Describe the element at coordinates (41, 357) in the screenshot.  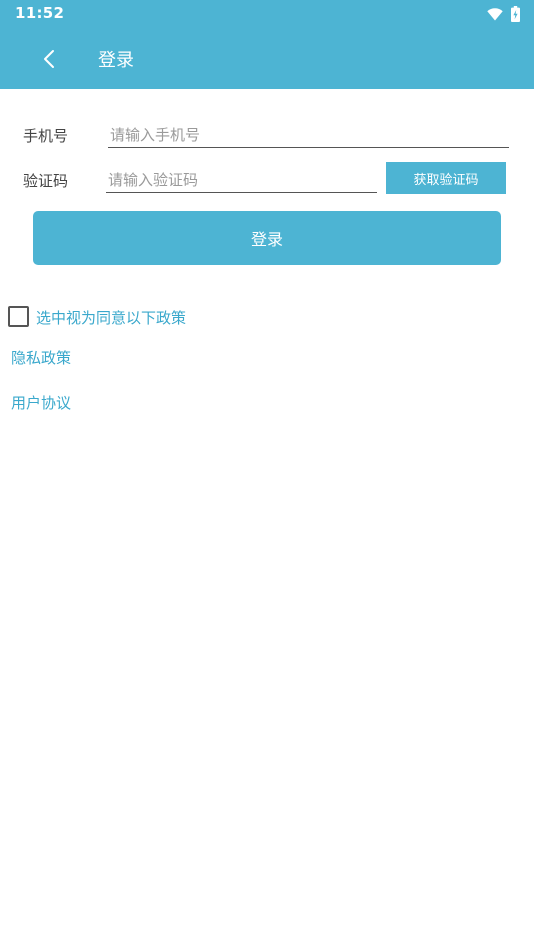
I see `privacy-policy-link: 隐私政策` at that location.